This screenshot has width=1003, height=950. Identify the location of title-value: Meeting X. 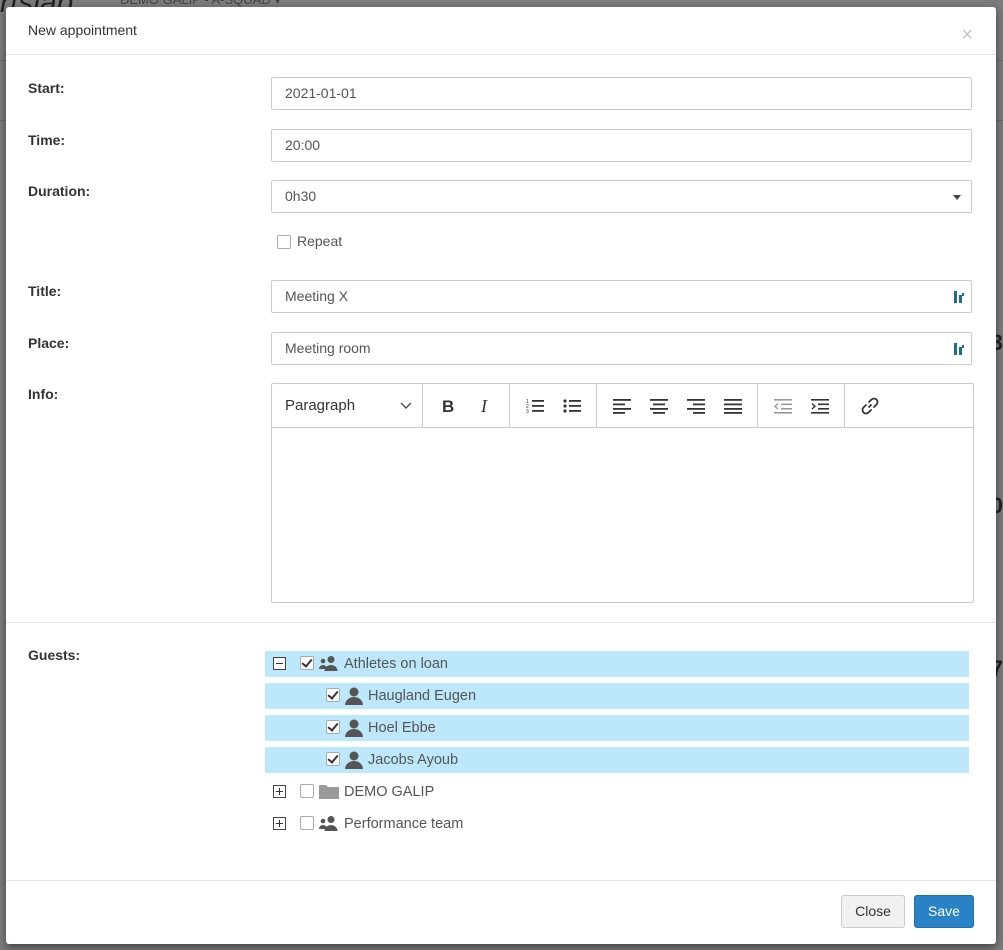
(317, 296).